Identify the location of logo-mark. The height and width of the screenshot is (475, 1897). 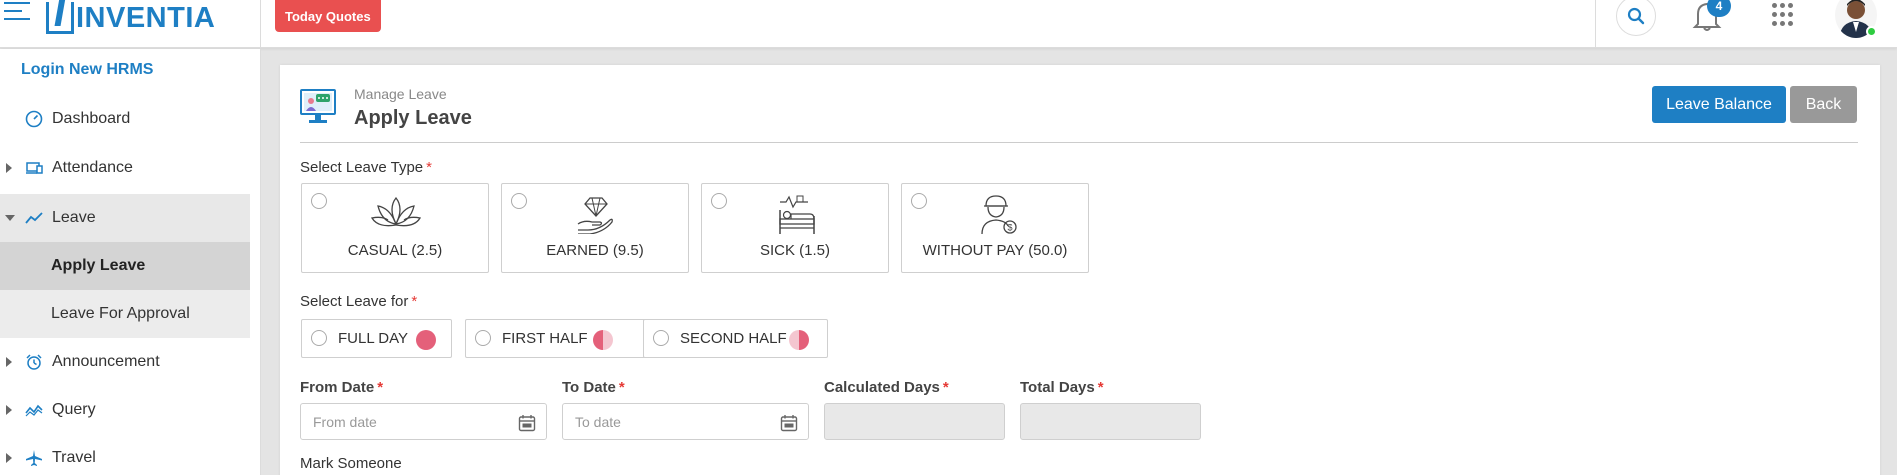
(60, 18).